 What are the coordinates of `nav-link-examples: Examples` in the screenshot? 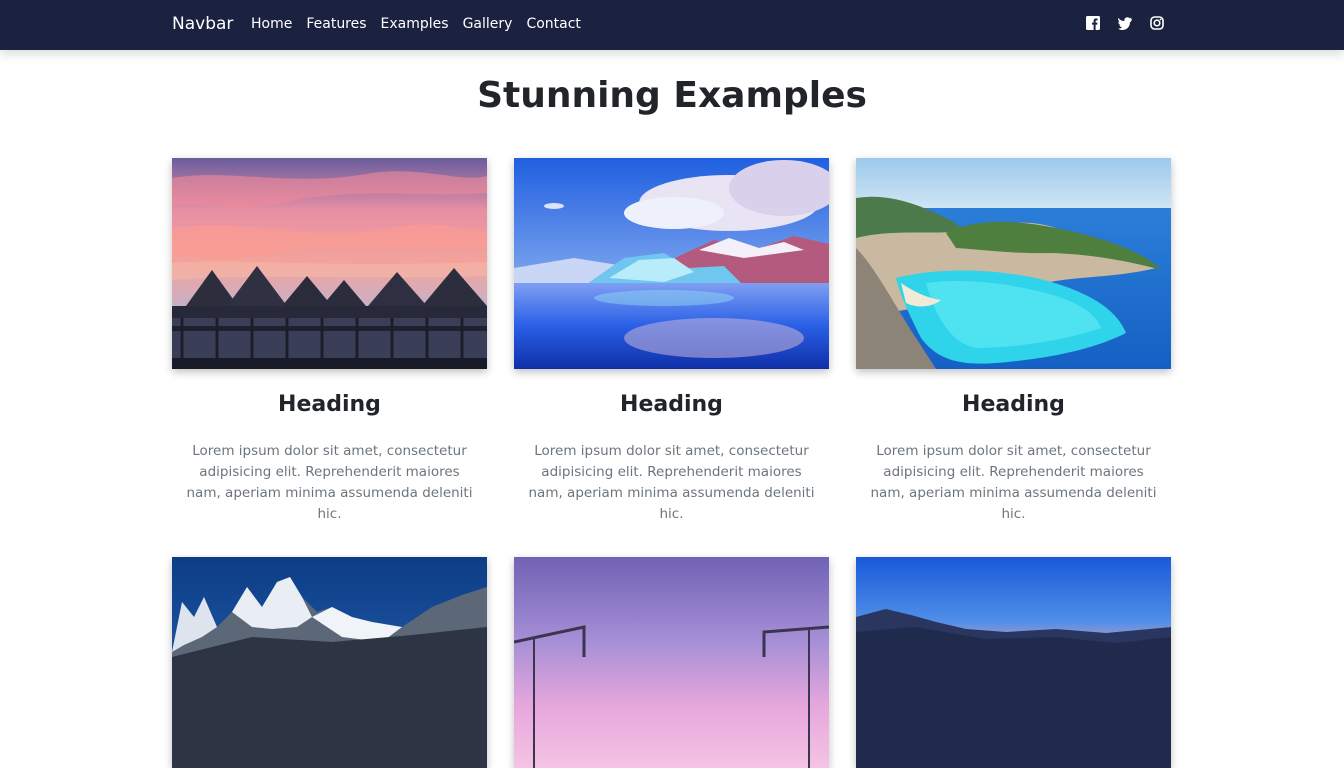 It's located at (415, 24).